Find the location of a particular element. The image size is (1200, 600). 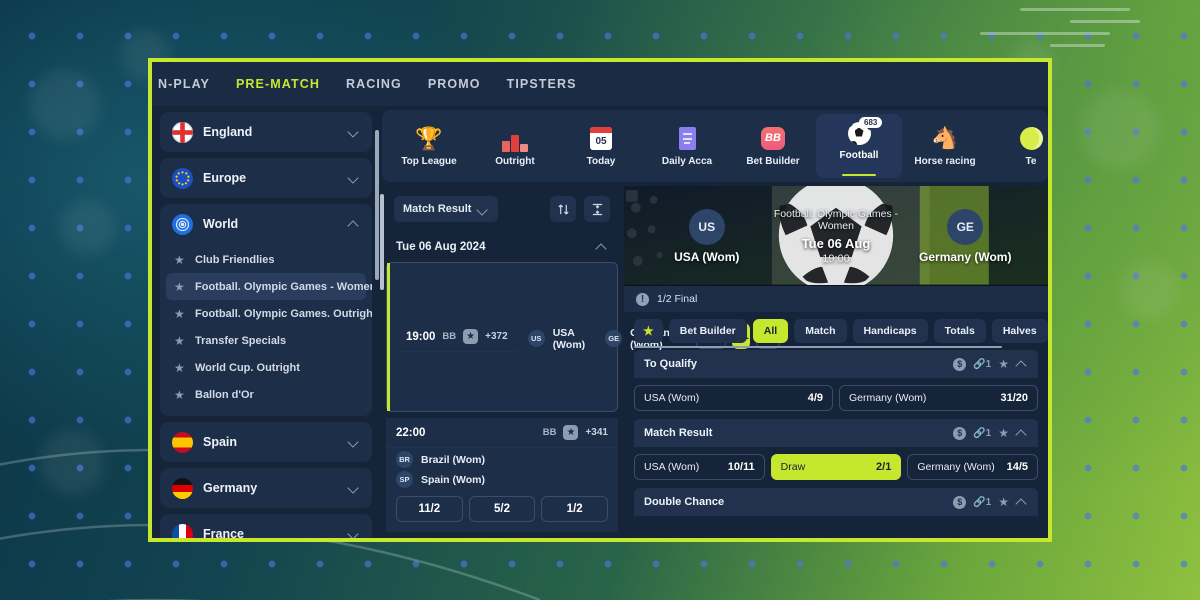

category-outright: Outright is located at coordinates (515, 146).